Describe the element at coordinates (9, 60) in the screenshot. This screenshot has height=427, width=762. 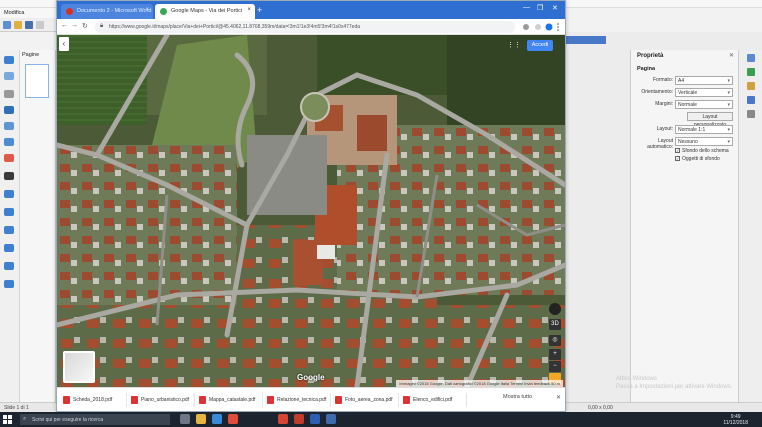
I see `select-tool-icon` at that location.